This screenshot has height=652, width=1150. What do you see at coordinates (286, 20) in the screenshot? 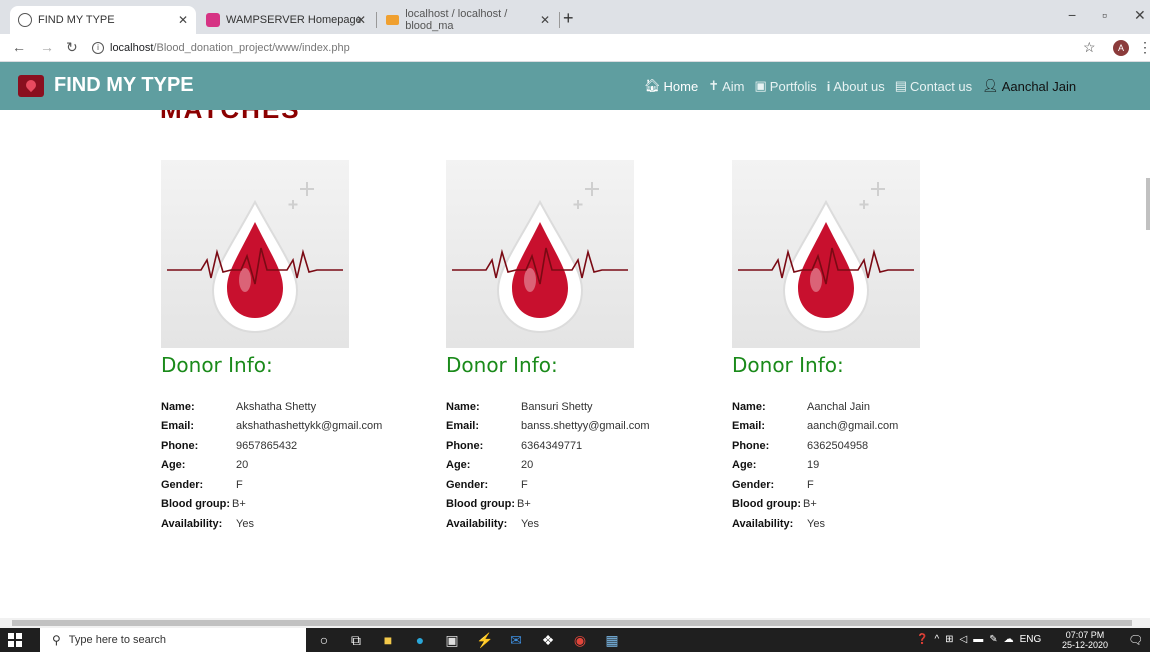
I see `tab-wampserver: WAMPSERVER Homepage ✕` at bounding box center [286, 20].